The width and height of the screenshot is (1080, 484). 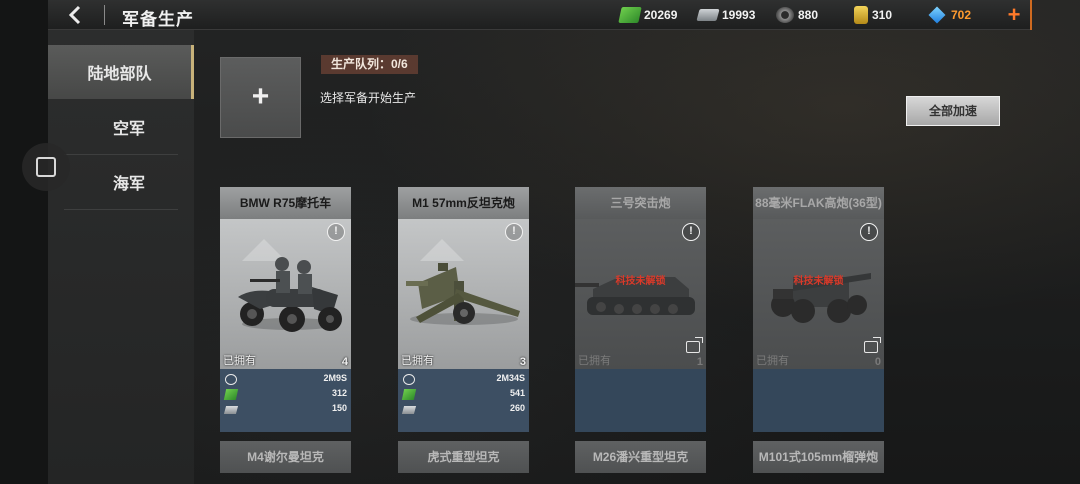 I want to click on stat-time: 2M34S, so click(x=463, y=380).